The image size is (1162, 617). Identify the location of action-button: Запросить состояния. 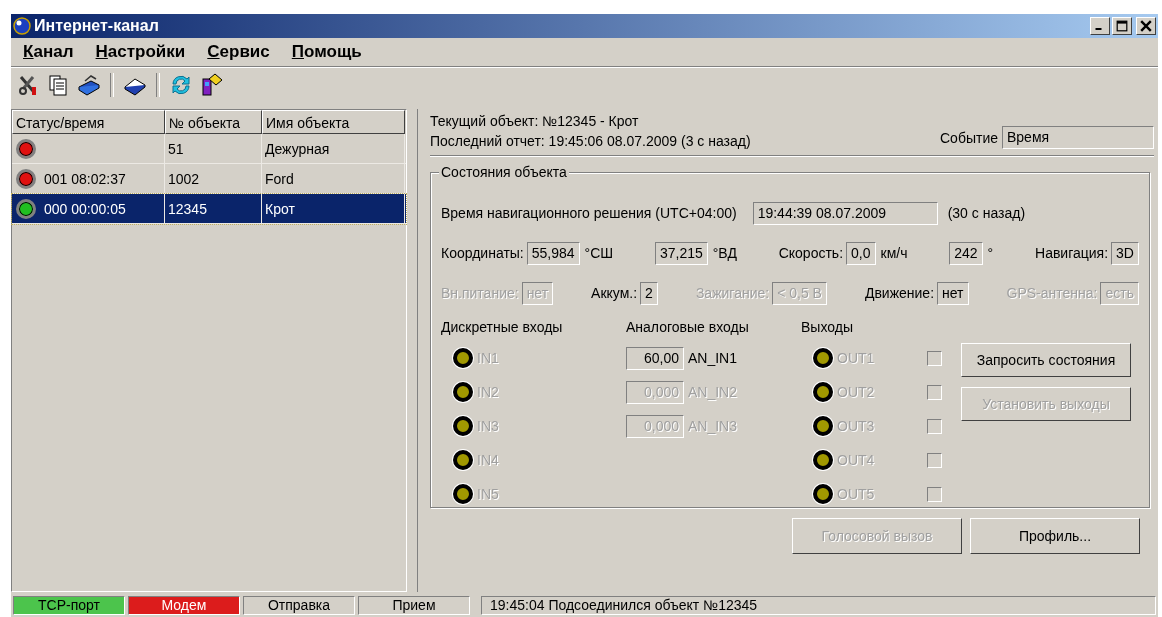
(1046, 360).